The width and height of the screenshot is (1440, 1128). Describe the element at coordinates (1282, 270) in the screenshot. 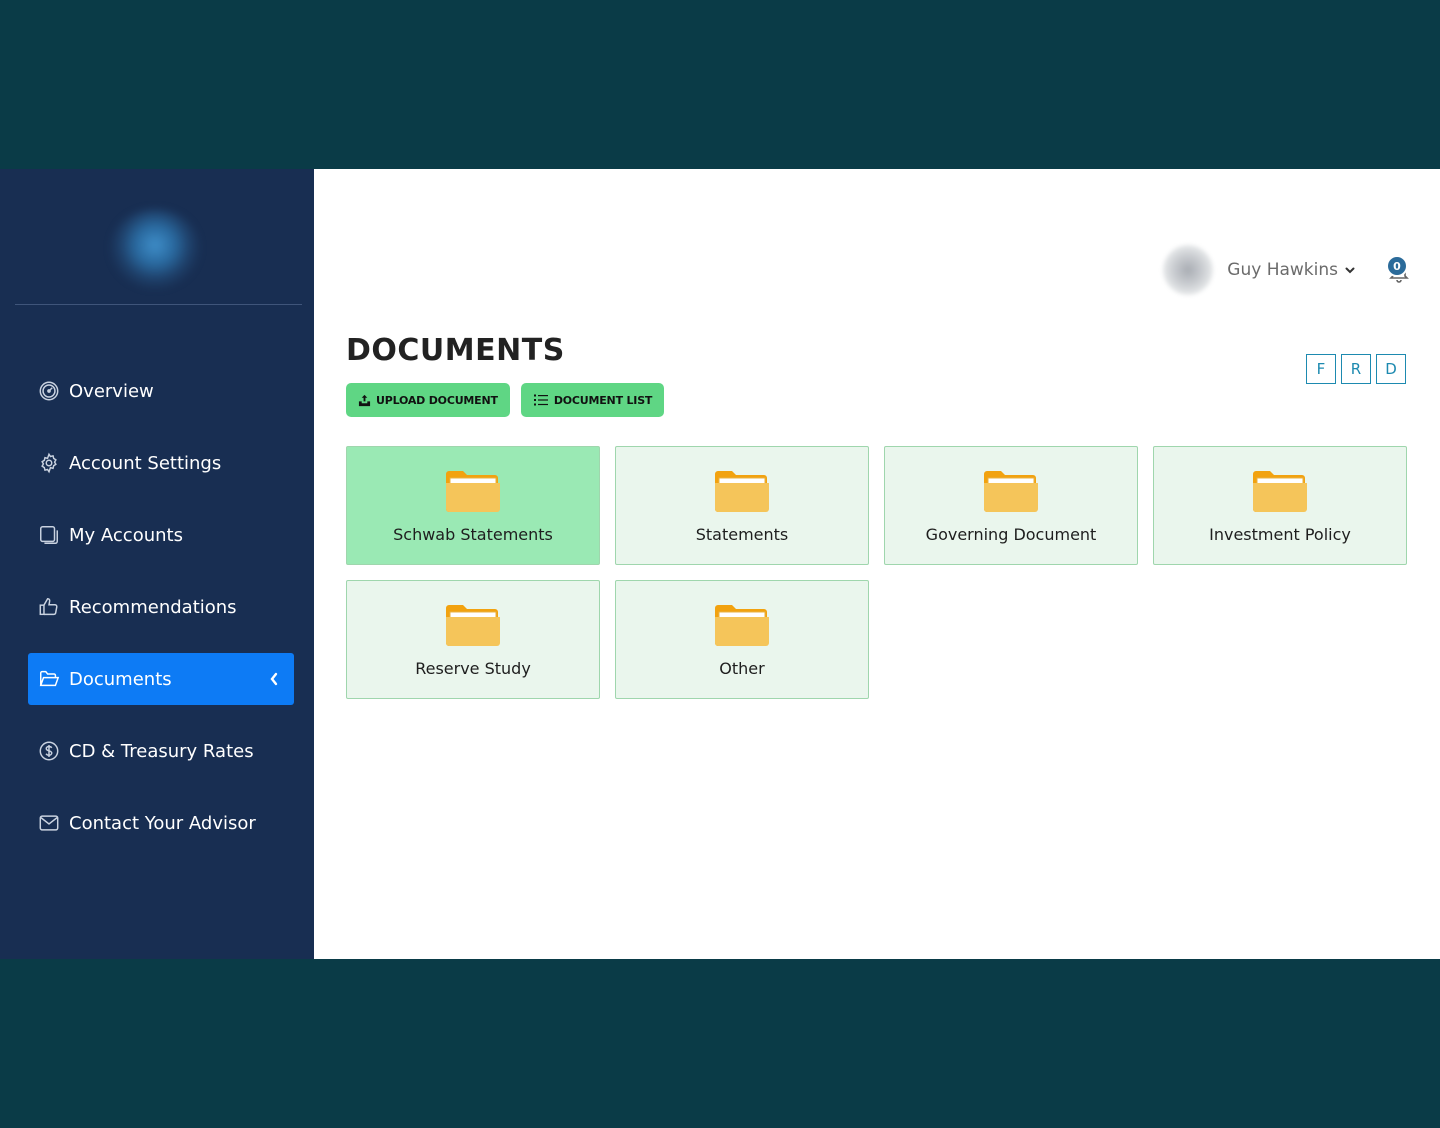

I see `user-name: Guy Hawkins` at that location.